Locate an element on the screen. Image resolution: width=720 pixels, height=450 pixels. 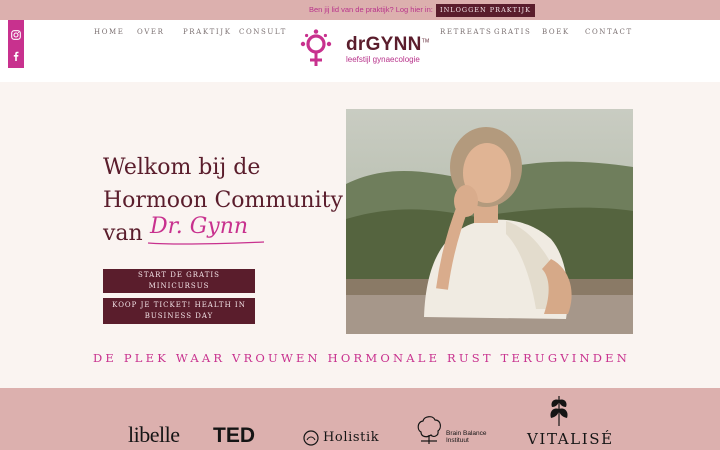
logo-wordmark: drGYNNTM is located at coordinates (388, 45).